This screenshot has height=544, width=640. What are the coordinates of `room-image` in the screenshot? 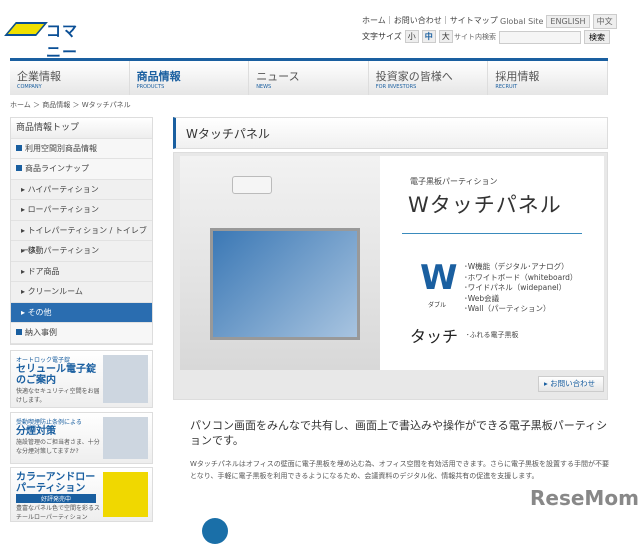 It's located at (125, 438).